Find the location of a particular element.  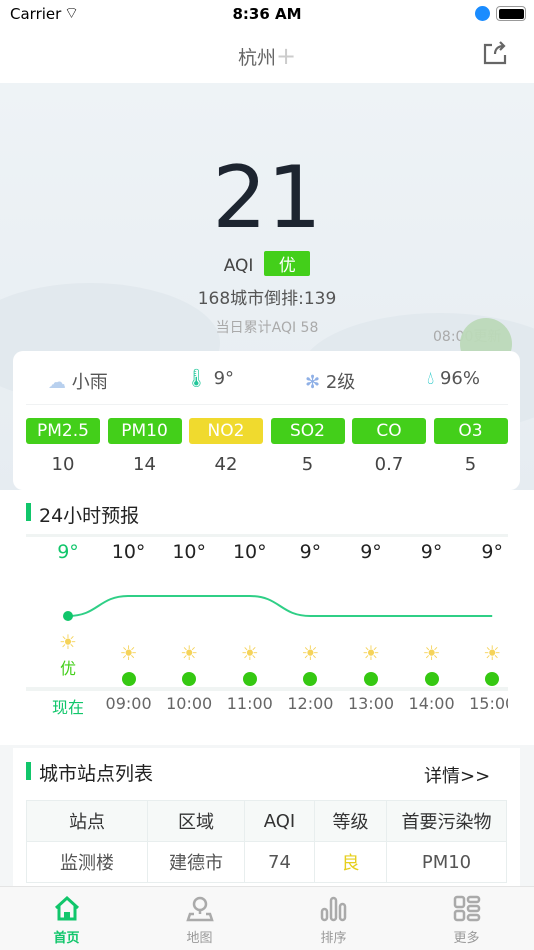

pollutant-badge: O3 is located at coordinates (470, 431).